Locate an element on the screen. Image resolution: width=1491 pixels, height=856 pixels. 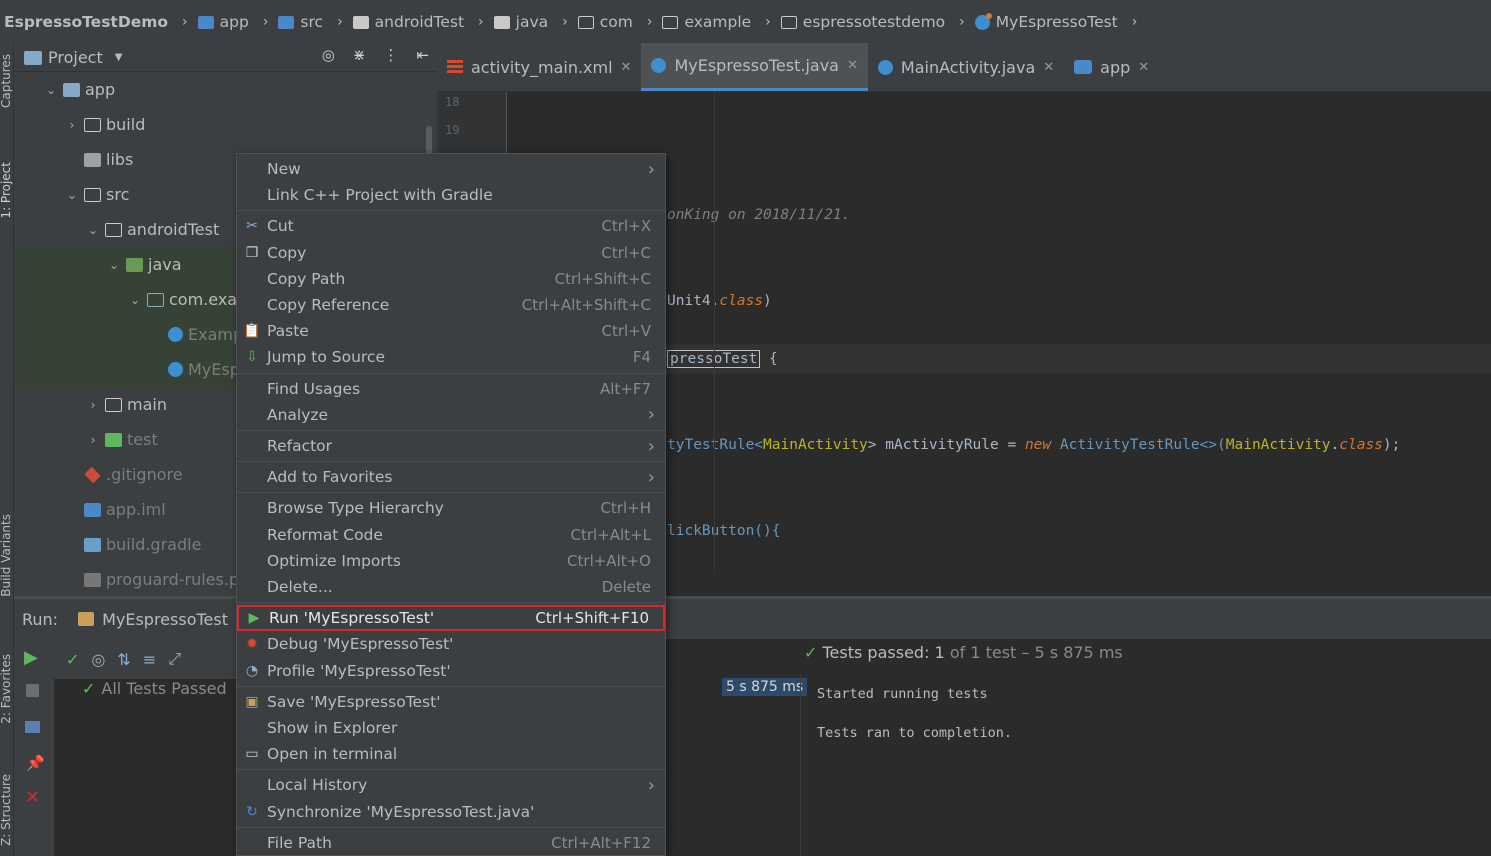
target-icon: ◎ is located at coordinates (328, 55).